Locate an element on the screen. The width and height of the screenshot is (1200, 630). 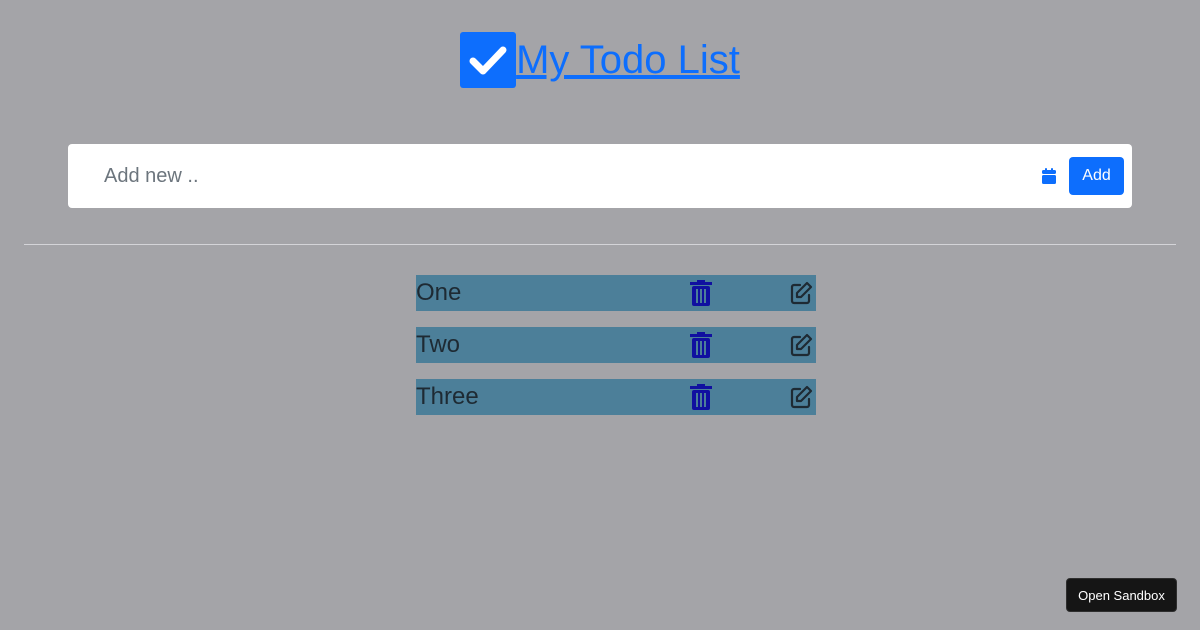
todo-text: Three is located at coordinates (447, 396).